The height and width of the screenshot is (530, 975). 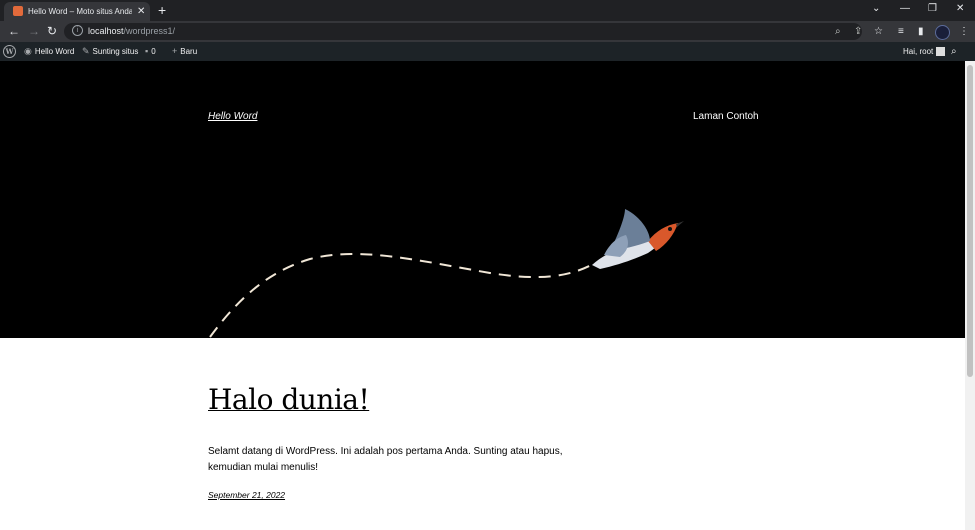 I want to click on post-title-link: Halo dunia!, so click(x=289, y=399).